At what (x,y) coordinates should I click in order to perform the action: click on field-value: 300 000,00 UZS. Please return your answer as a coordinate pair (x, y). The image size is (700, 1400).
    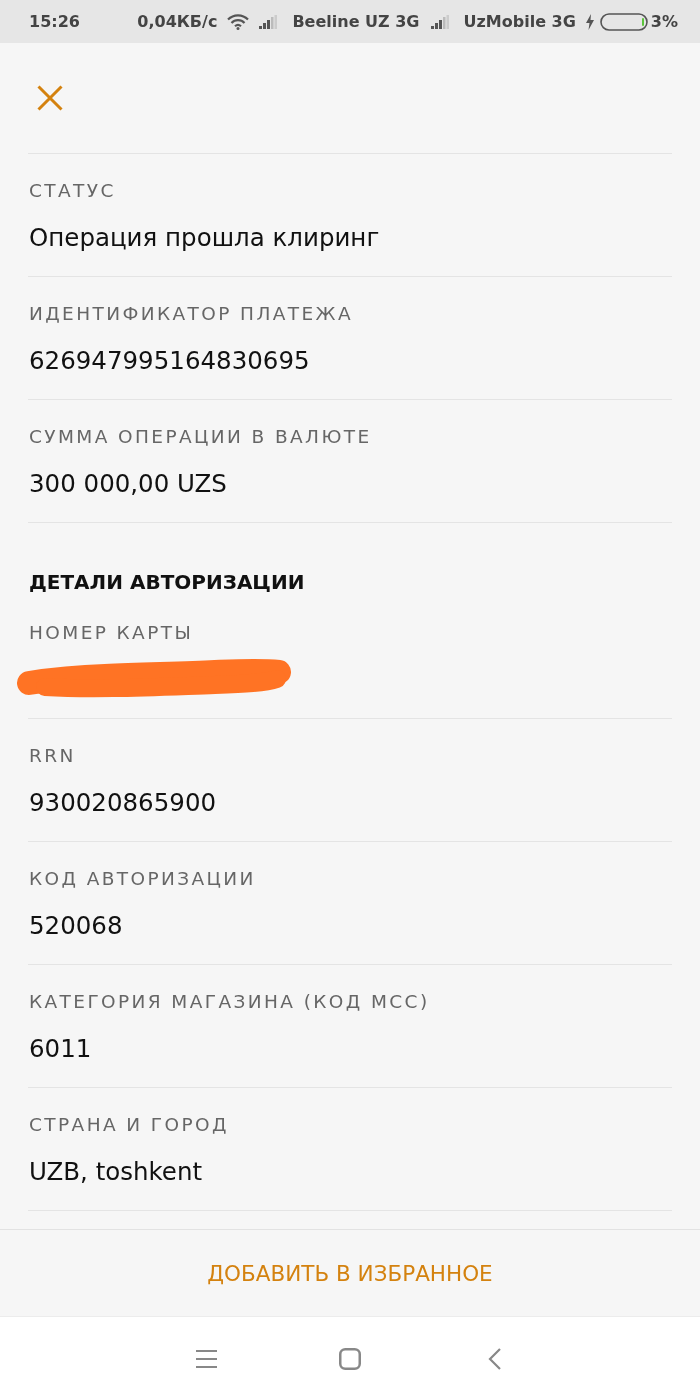
    Looking at the image, I should click on (128, 484).